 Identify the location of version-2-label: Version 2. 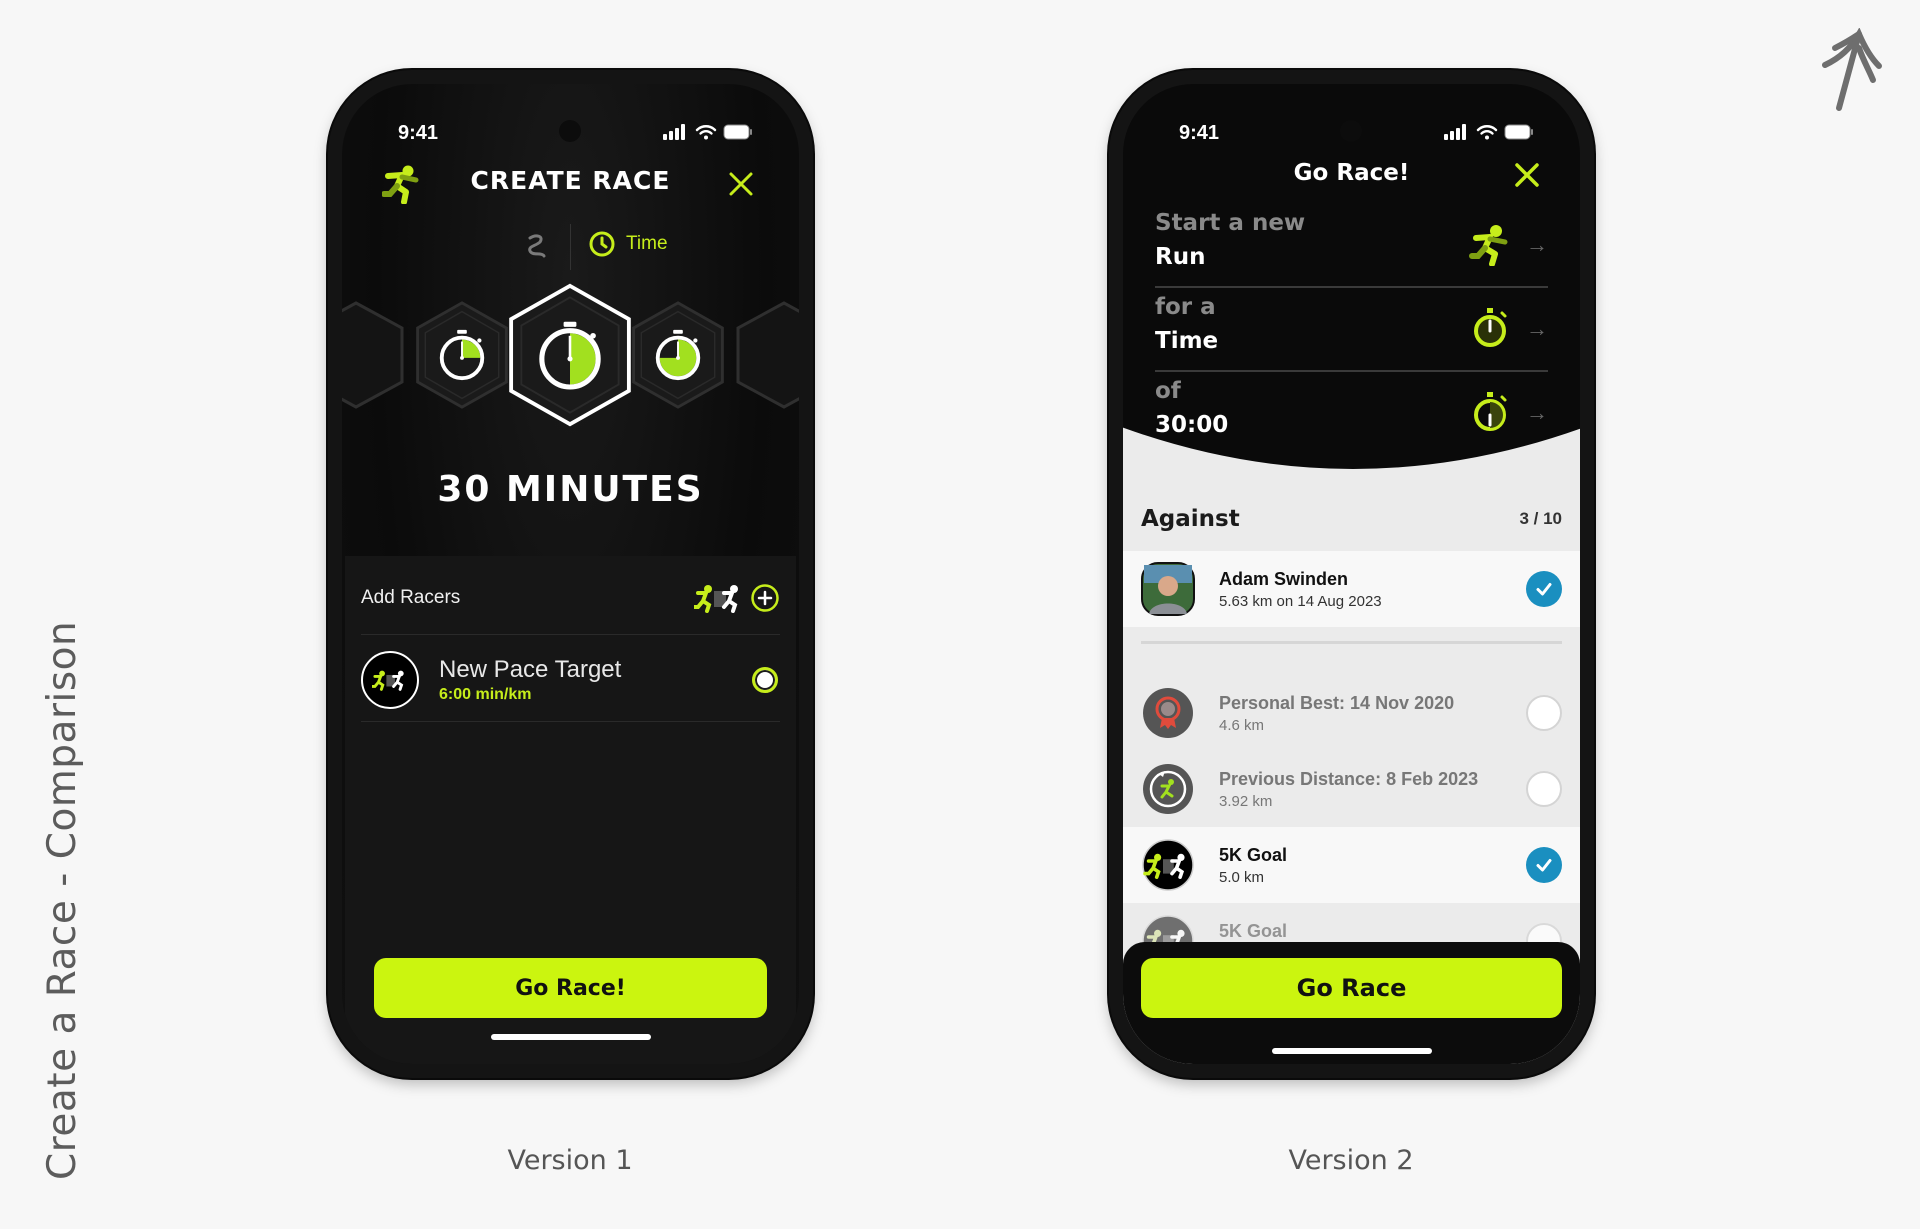
(1351, 1160).